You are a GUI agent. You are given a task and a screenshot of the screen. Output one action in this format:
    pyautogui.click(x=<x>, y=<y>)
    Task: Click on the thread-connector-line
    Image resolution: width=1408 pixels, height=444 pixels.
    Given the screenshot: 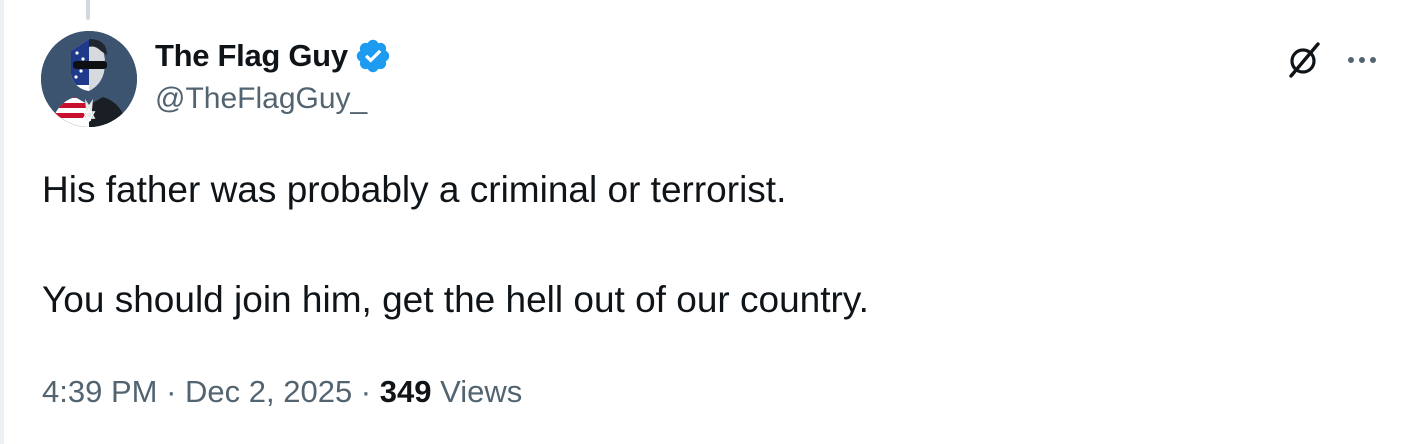 What is the action you would take?
    pyautogui.click(x=88, y=10)
    